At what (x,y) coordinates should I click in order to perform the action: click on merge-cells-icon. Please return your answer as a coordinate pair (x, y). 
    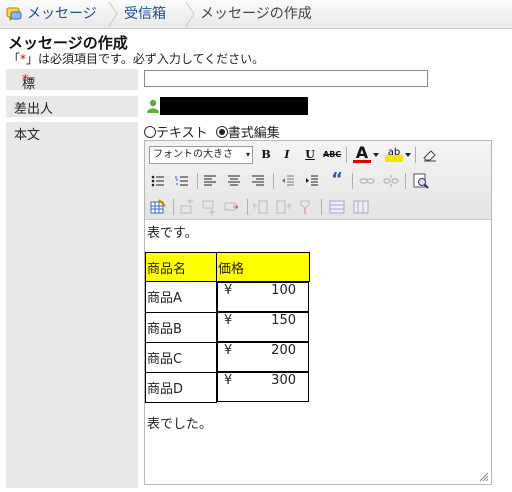
    Looking at the image, I should click on (361, 207).